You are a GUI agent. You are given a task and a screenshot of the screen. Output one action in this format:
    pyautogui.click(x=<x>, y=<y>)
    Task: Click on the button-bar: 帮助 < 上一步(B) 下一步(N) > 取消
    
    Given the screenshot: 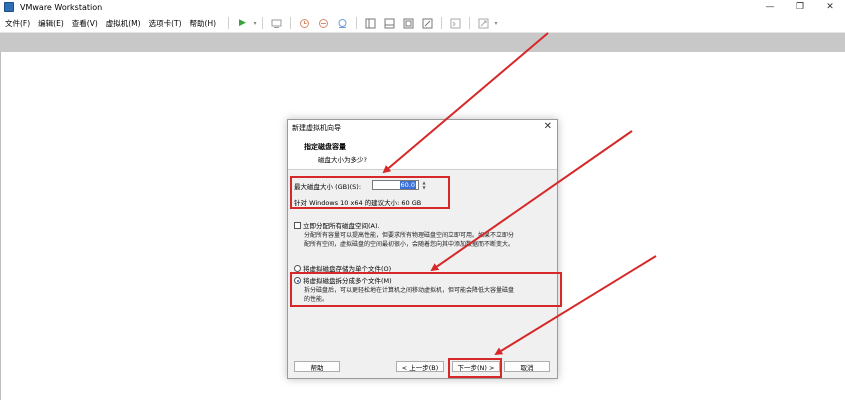 What is the action you would take?
    pyautogui.click(x=422, y=368)
    